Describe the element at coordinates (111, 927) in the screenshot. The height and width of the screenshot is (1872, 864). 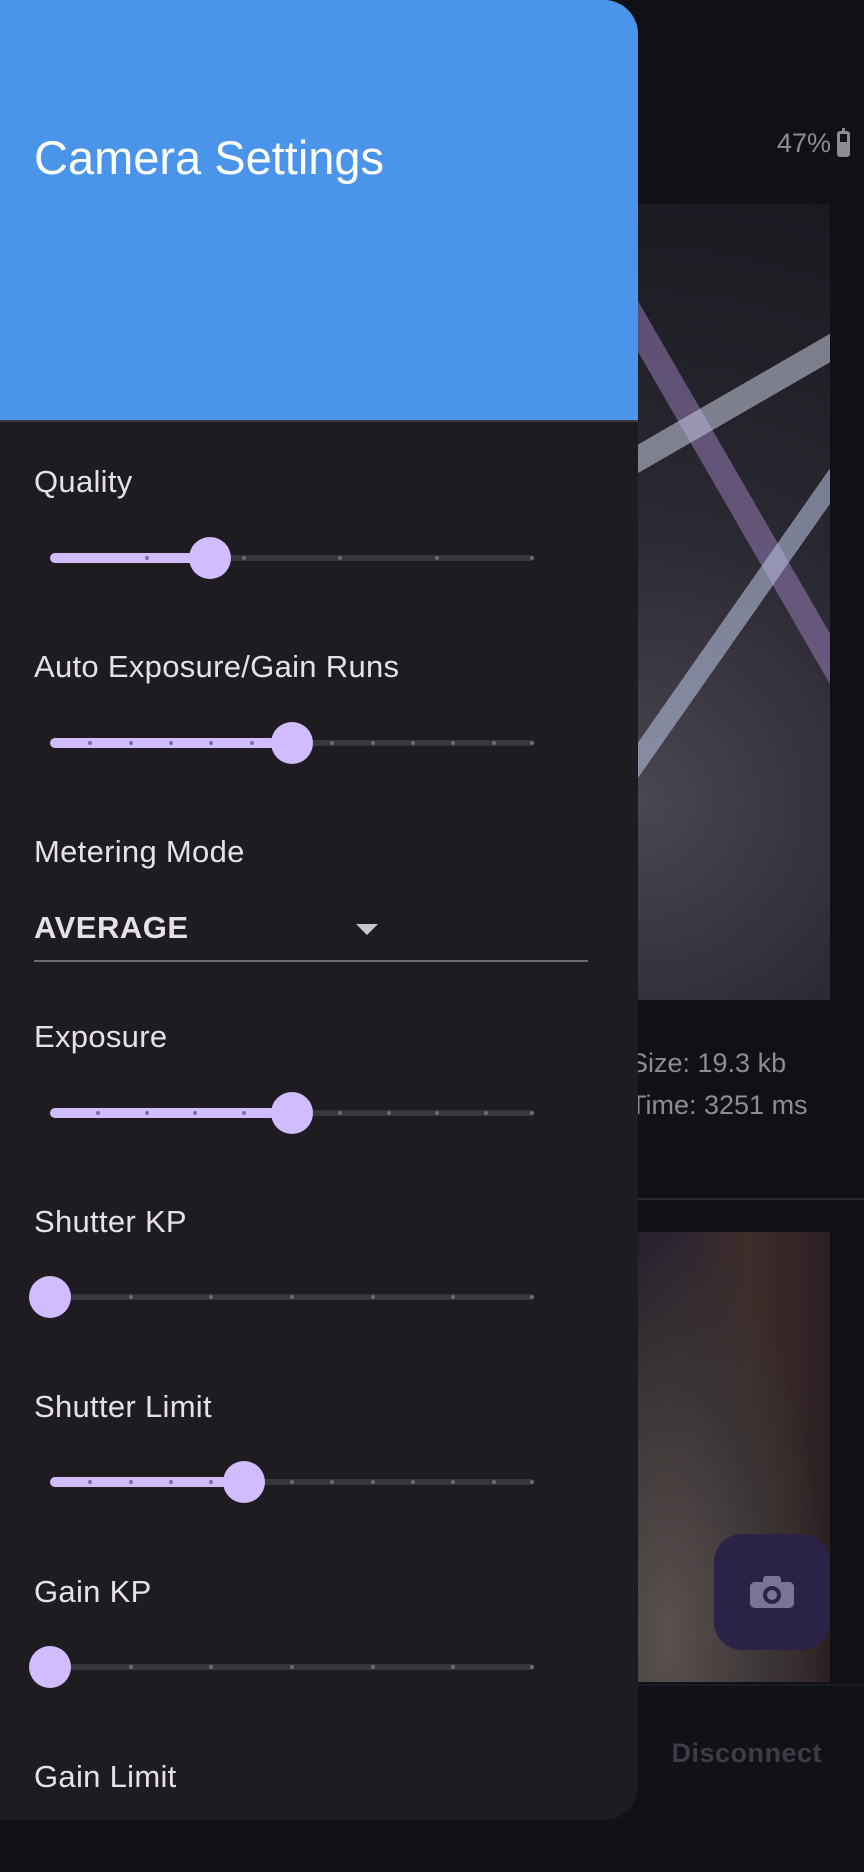
I see `metering-value: AVERAGE` at that location.